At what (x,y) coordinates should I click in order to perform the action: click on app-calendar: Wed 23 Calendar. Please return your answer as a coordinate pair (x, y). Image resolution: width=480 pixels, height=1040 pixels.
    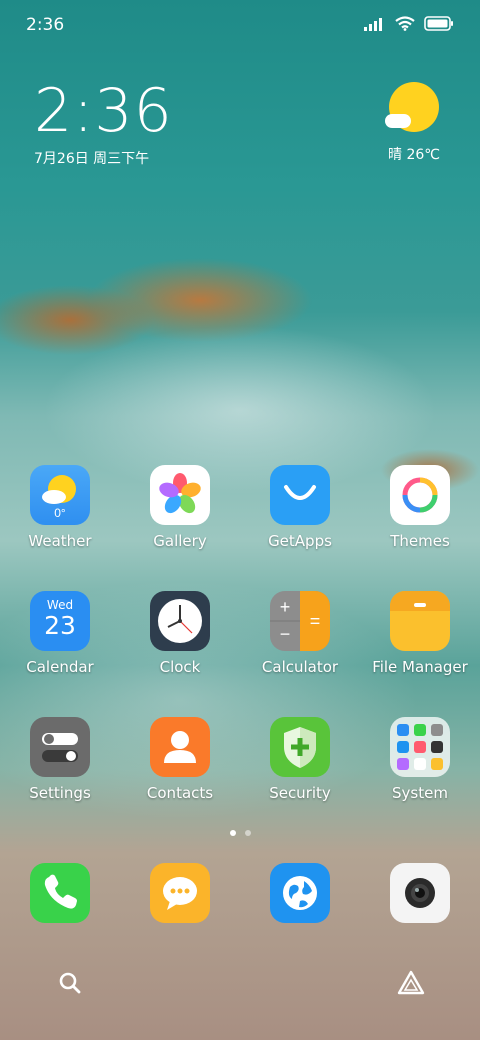
    Looking at the image, I should click on (60, 654).